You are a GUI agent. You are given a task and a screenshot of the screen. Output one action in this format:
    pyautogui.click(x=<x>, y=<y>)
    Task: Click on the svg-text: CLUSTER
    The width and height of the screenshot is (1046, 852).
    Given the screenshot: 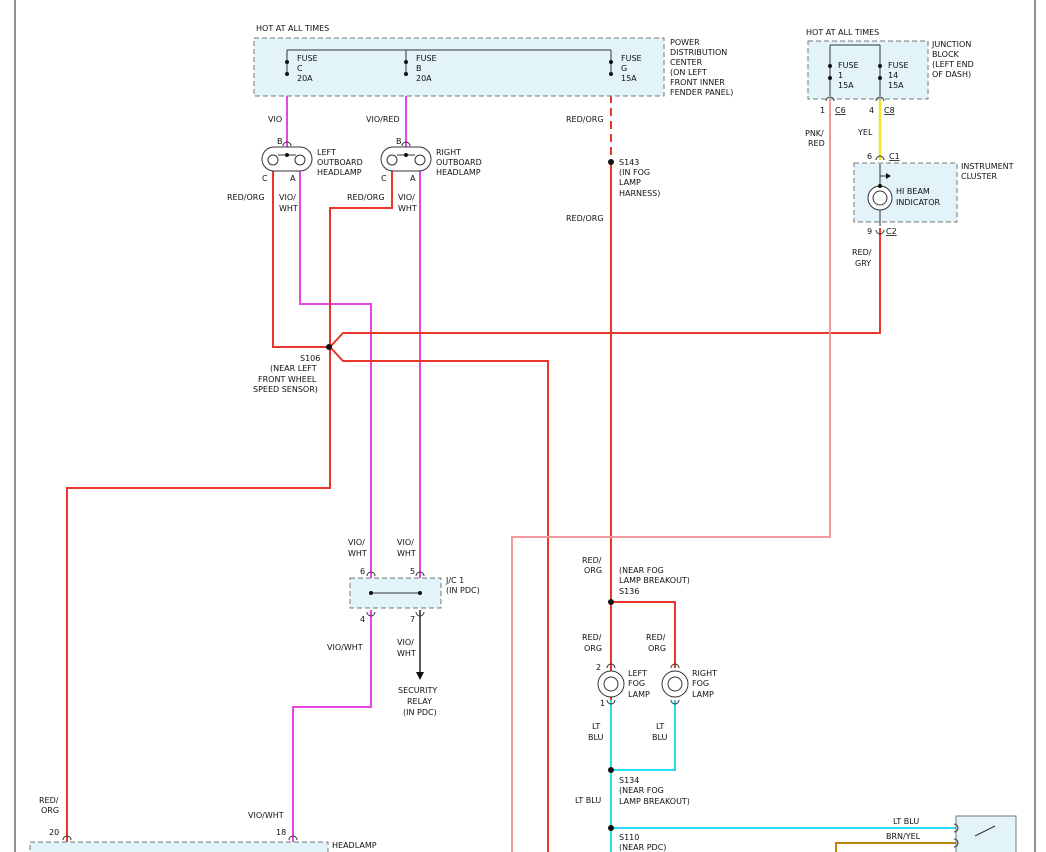 What is the action you would take?
    pyautogui.click(x=979, y=176)
    